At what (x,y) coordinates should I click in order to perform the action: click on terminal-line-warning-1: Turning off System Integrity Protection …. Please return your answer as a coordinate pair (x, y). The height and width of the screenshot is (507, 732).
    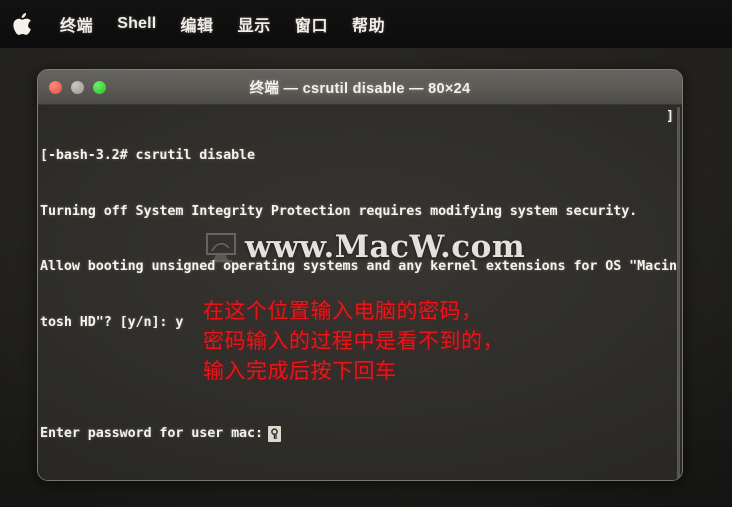
    Looking at the image, I should click on (339, 211).